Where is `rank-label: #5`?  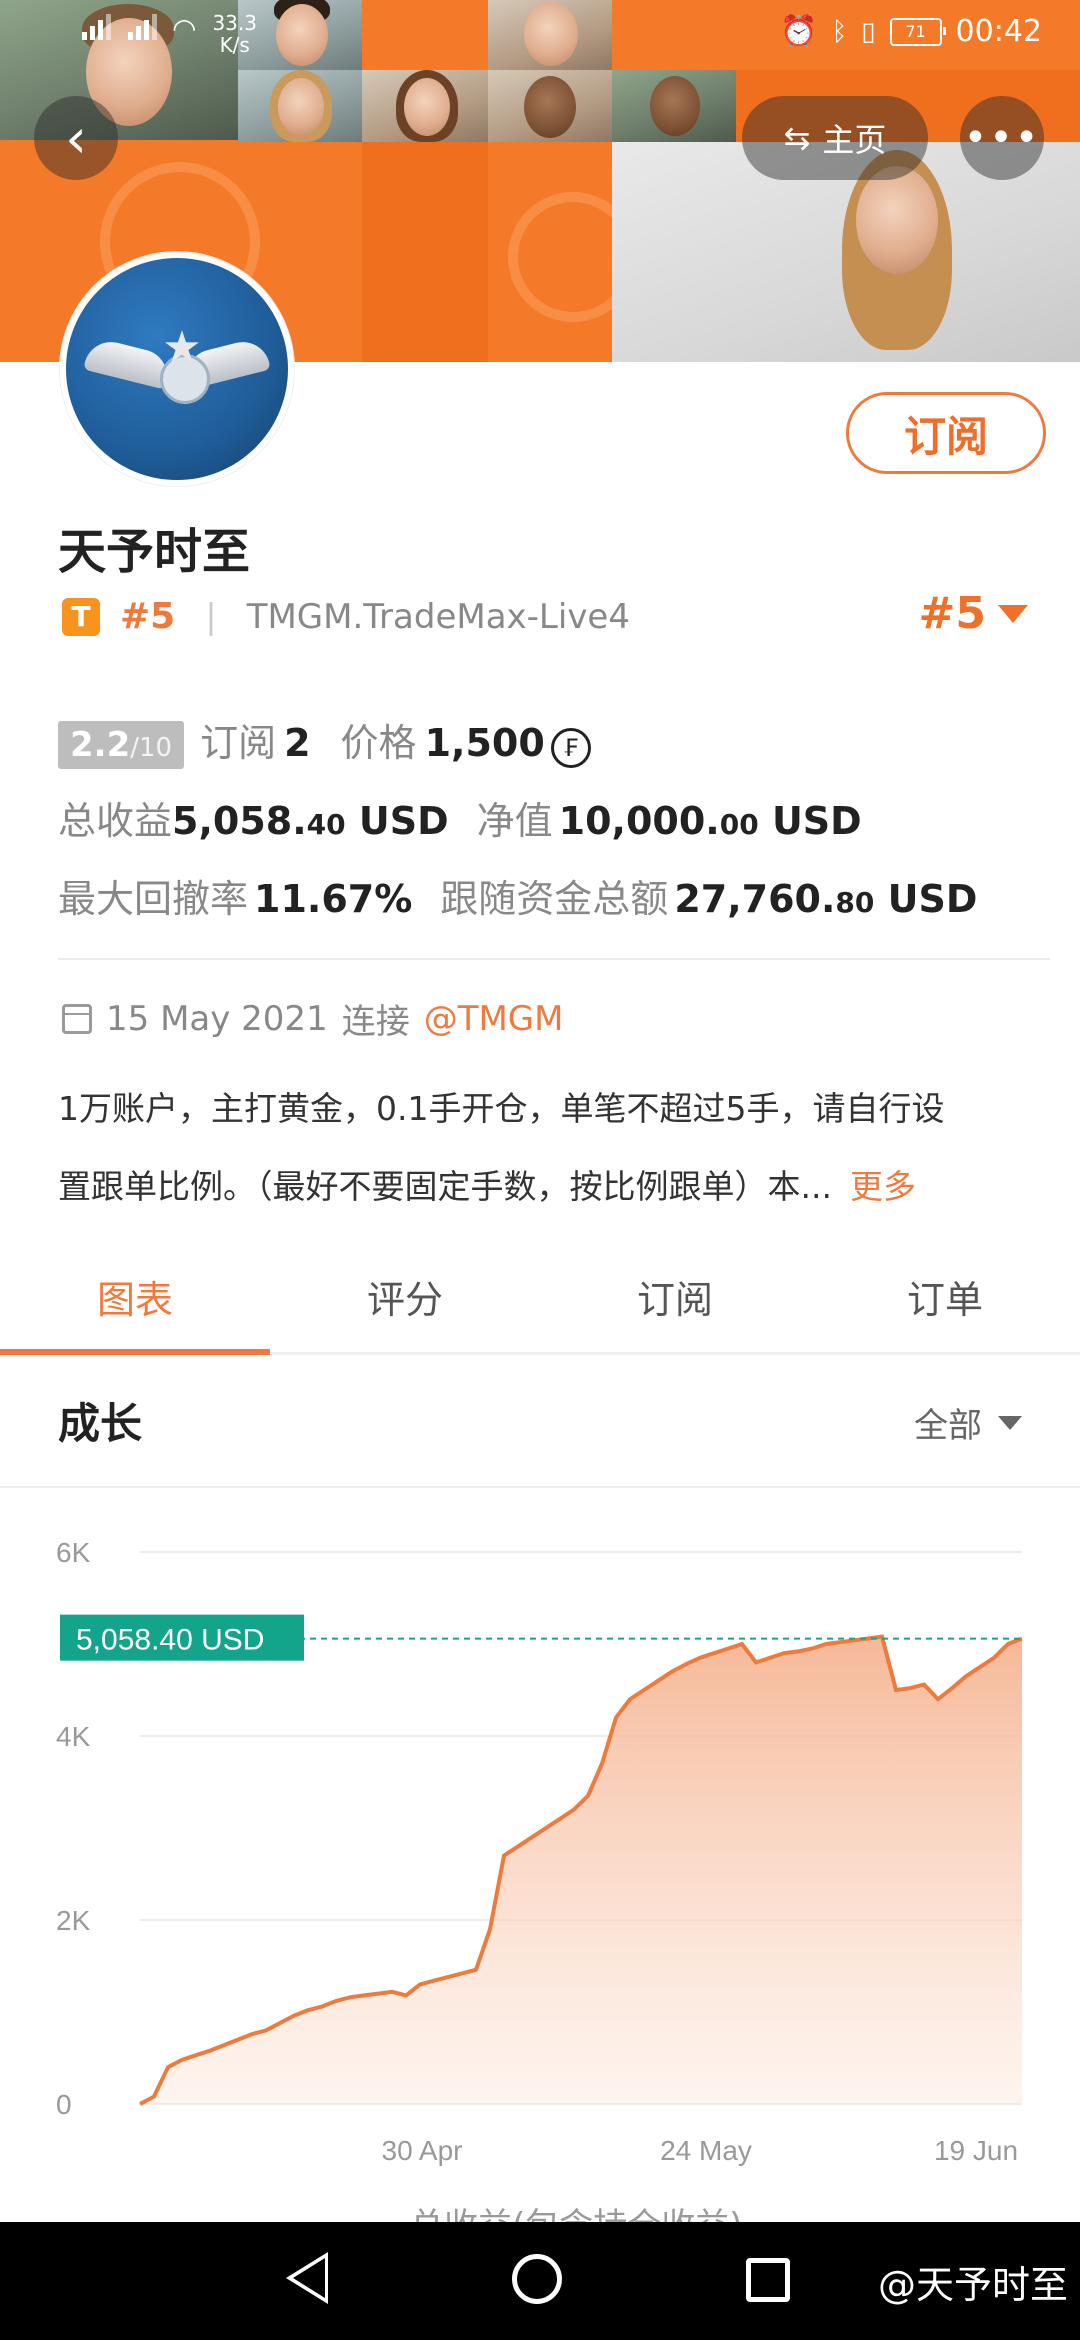 rank-label: #5 is located at coordinates (148, 616).